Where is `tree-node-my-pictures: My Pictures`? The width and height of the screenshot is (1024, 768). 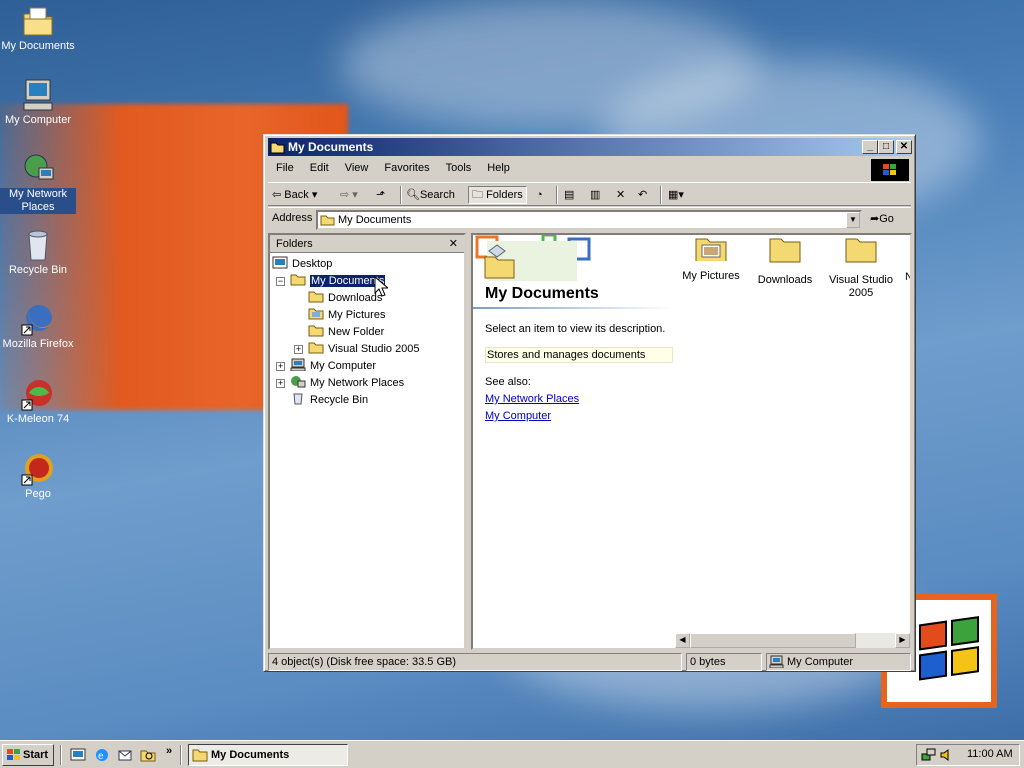 tree-node-my-pictures: My Pictures is located at coordinates (346, 315).